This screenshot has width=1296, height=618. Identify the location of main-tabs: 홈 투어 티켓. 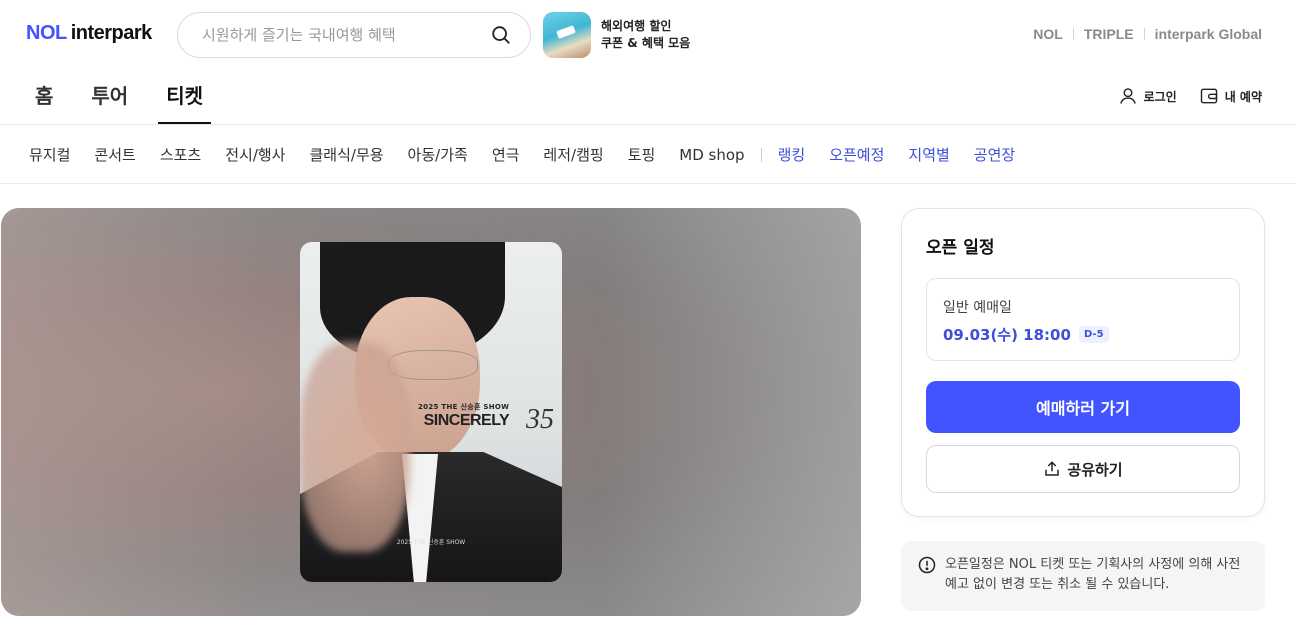
(138, 97).